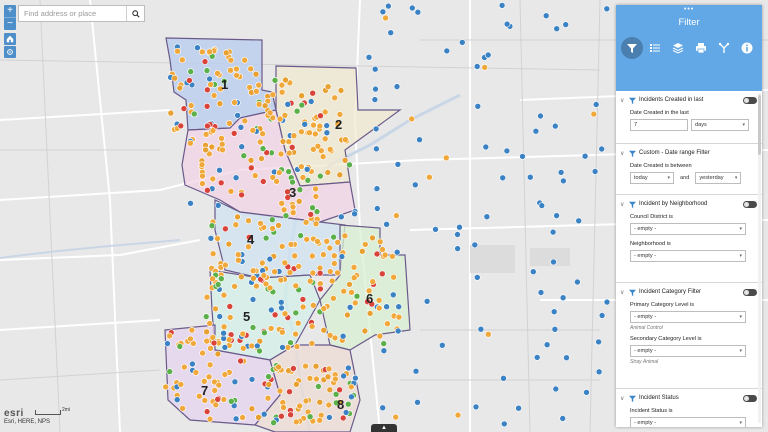  What do you see at coordinates (688, 351) in the screenshot?
I see `secondary-category-select: - empty - ▾` at bounding box center [688, 351].